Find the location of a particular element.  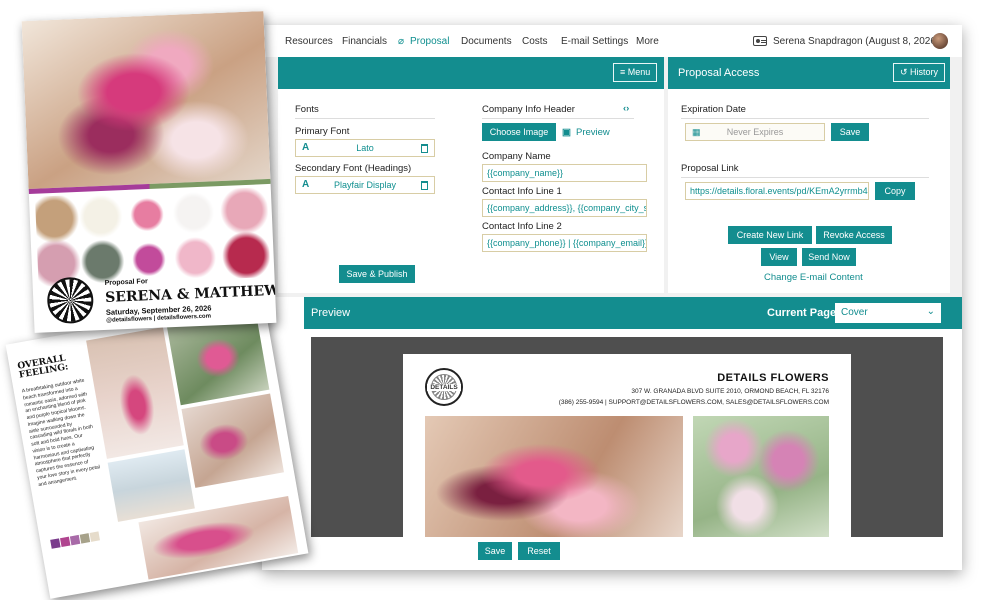

nav-costs: Costs is located at coordinates (535, 41).